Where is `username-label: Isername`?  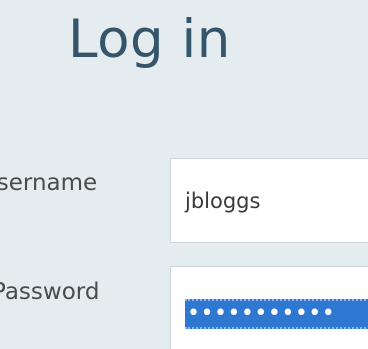 username-label: Isername is located at coordinates (49, 183).